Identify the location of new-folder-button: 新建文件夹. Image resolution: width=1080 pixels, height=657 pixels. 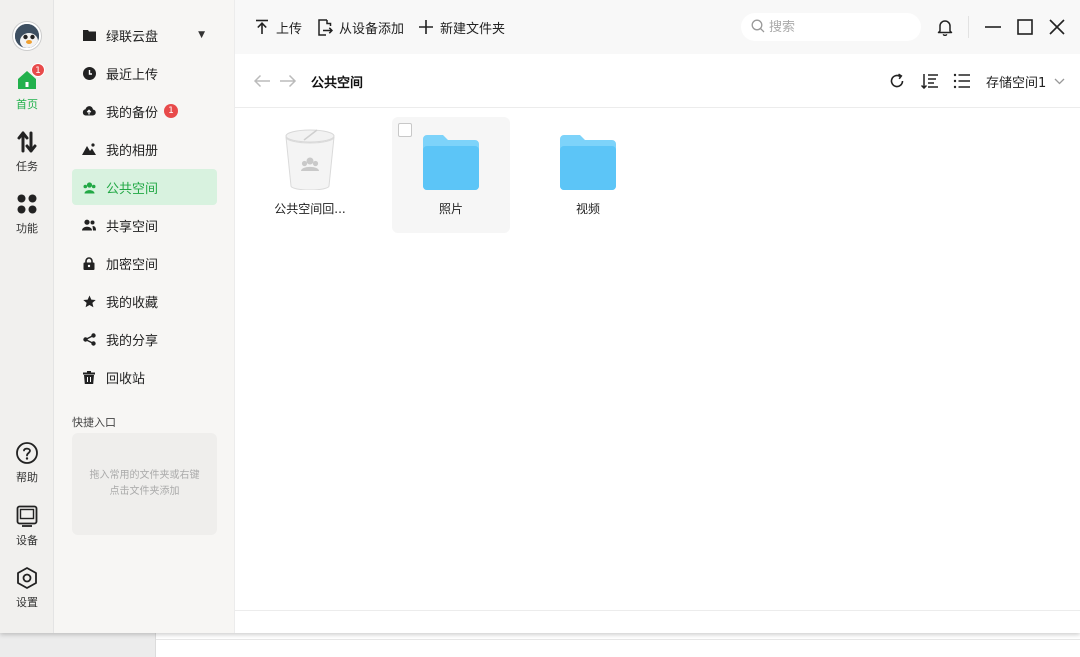
(461, 27).